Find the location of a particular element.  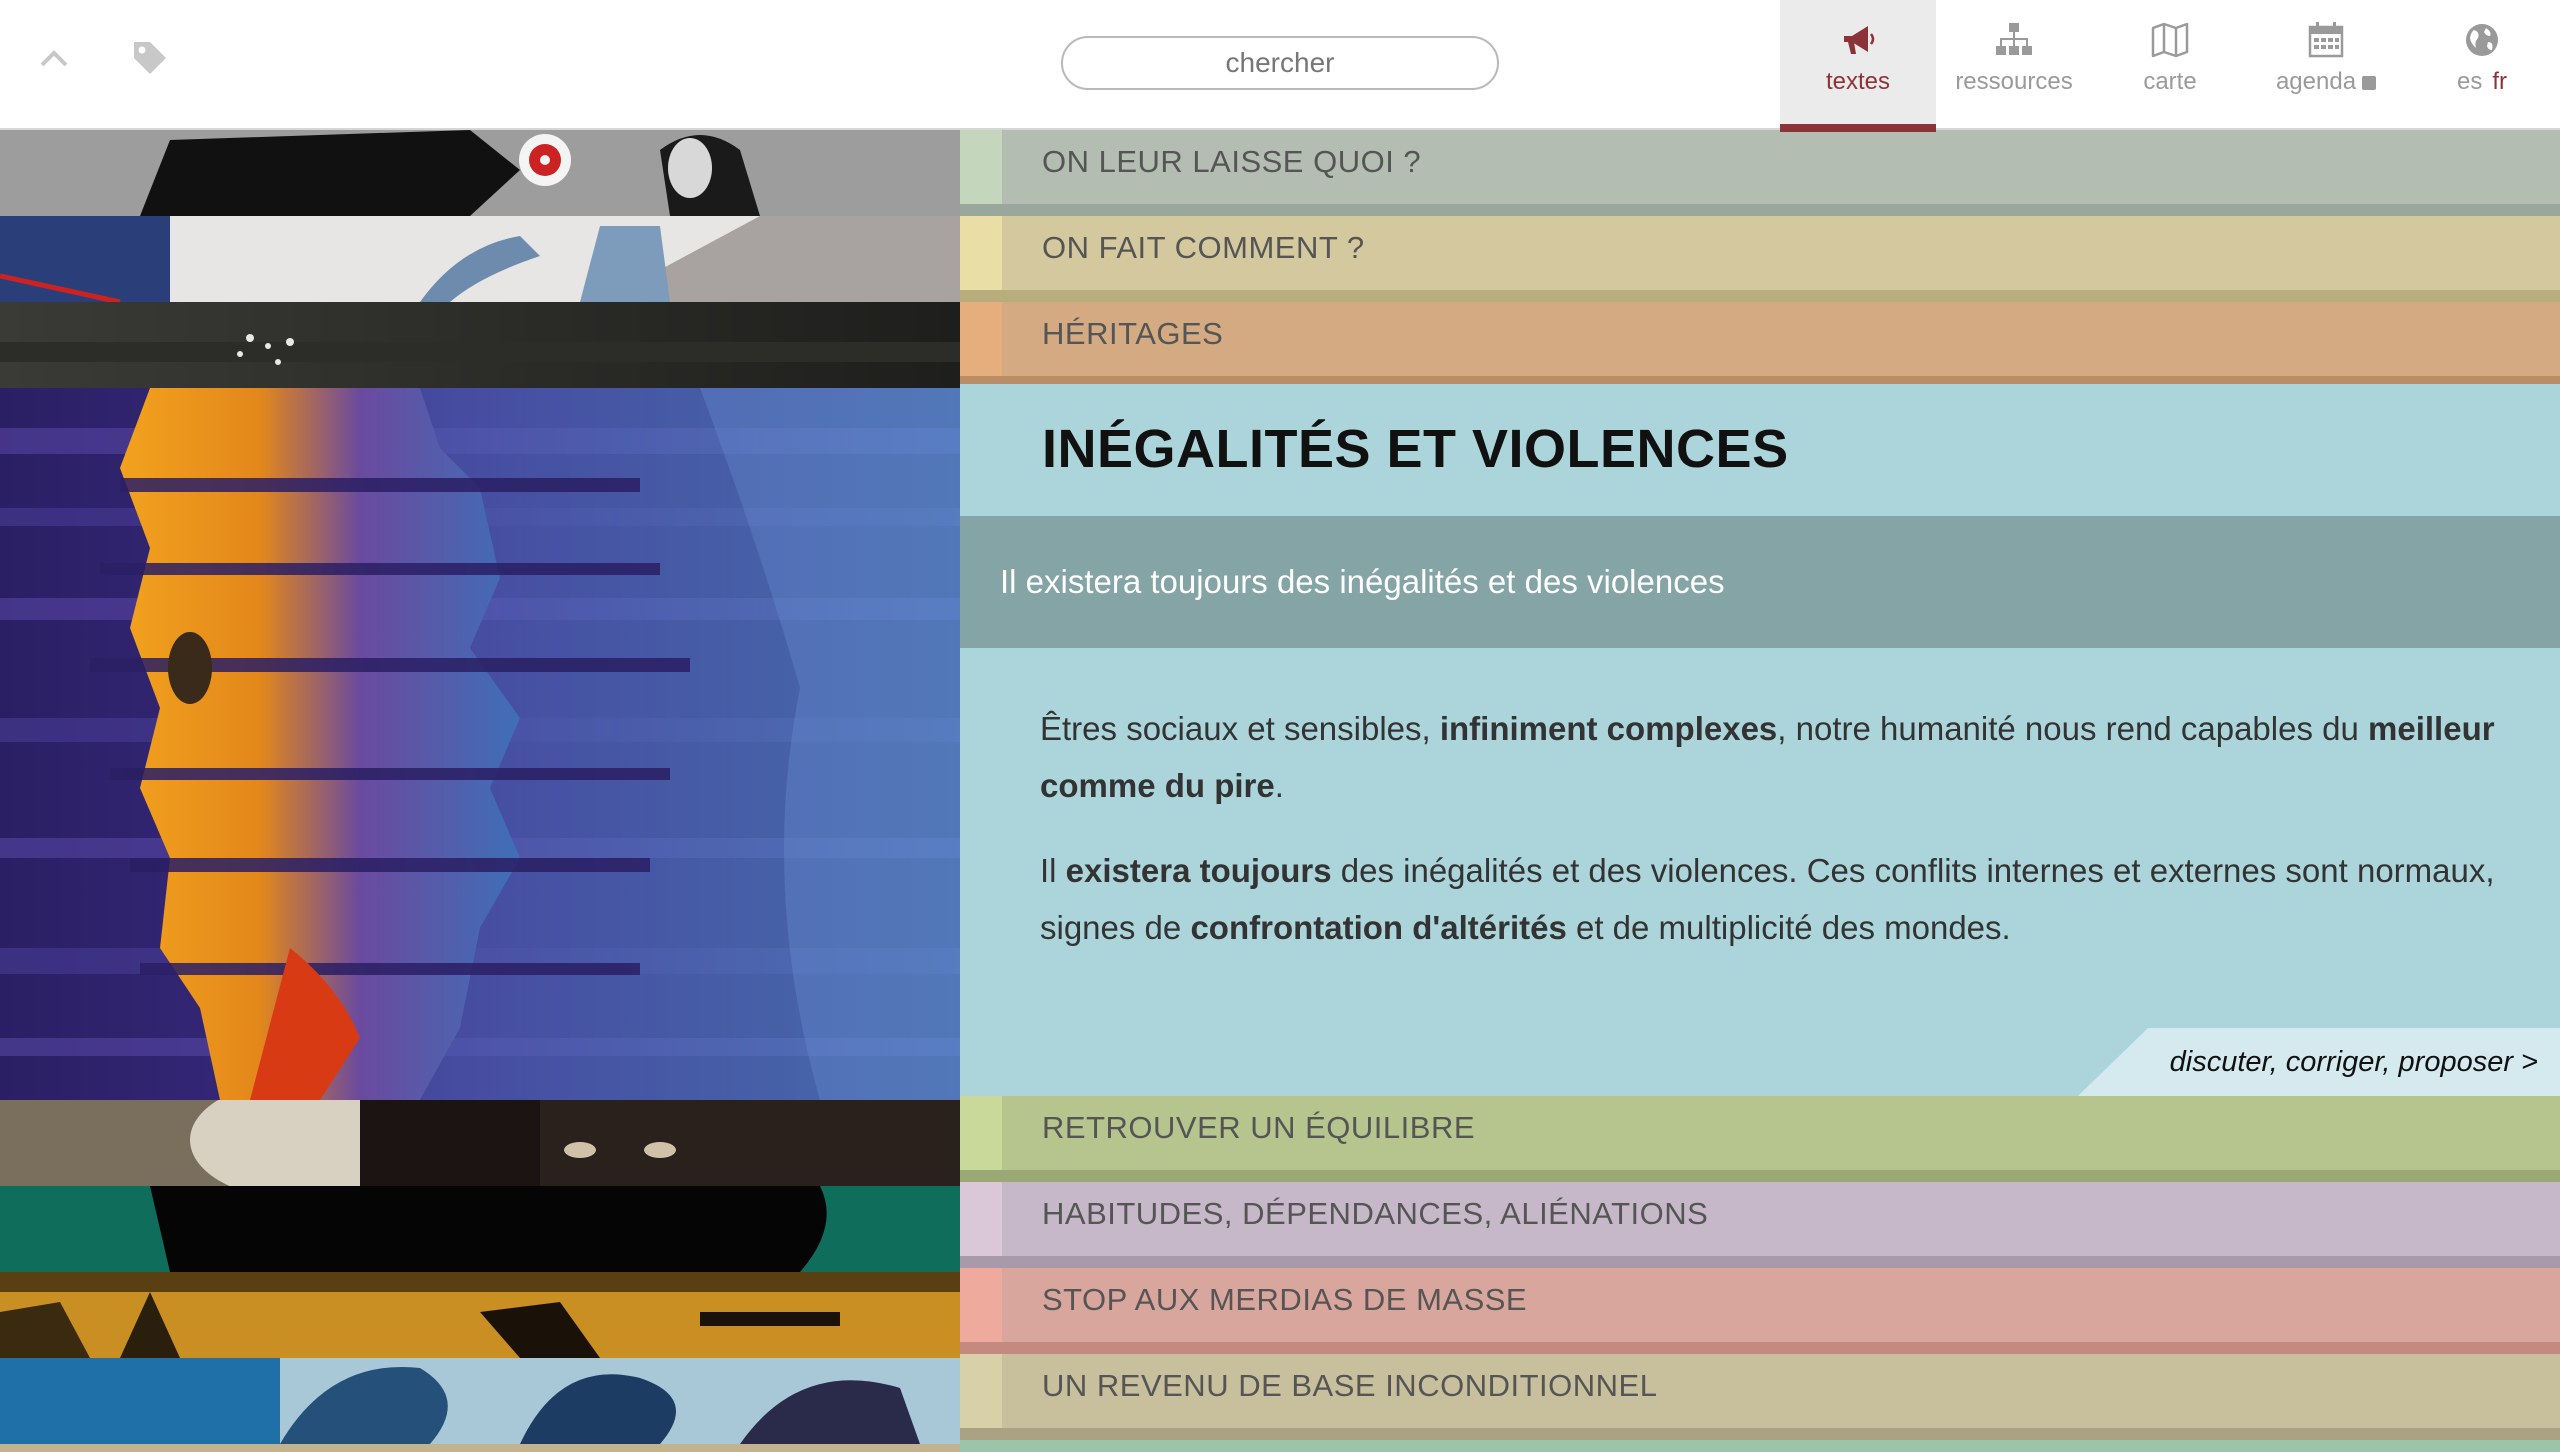

scroll-up-icon is located at coordinates (54, 58).